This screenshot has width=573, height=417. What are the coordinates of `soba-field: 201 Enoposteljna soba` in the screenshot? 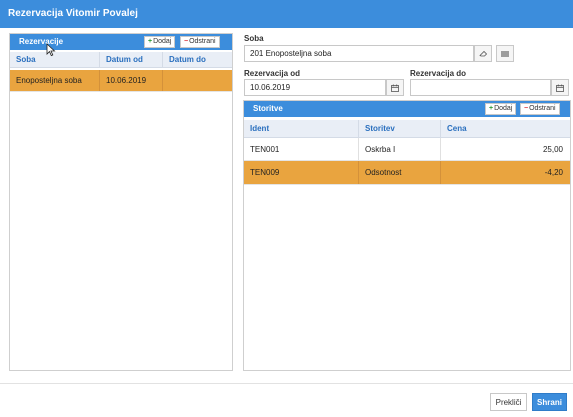 It's located at (359, 53).